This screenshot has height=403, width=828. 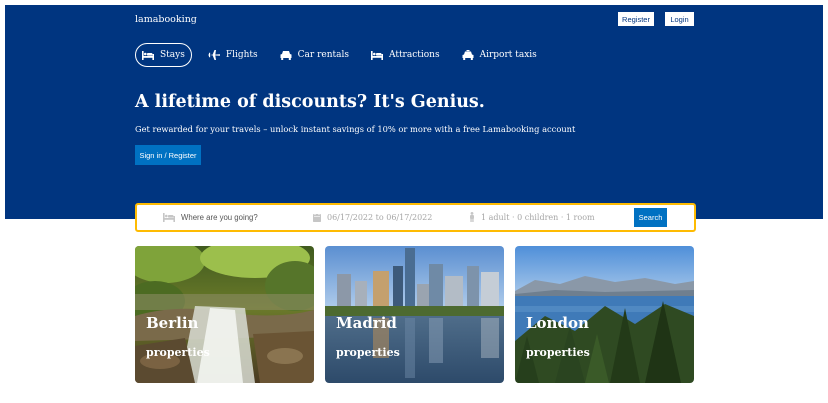 I want to click on calendar-icon, so click(x=317, y=217).